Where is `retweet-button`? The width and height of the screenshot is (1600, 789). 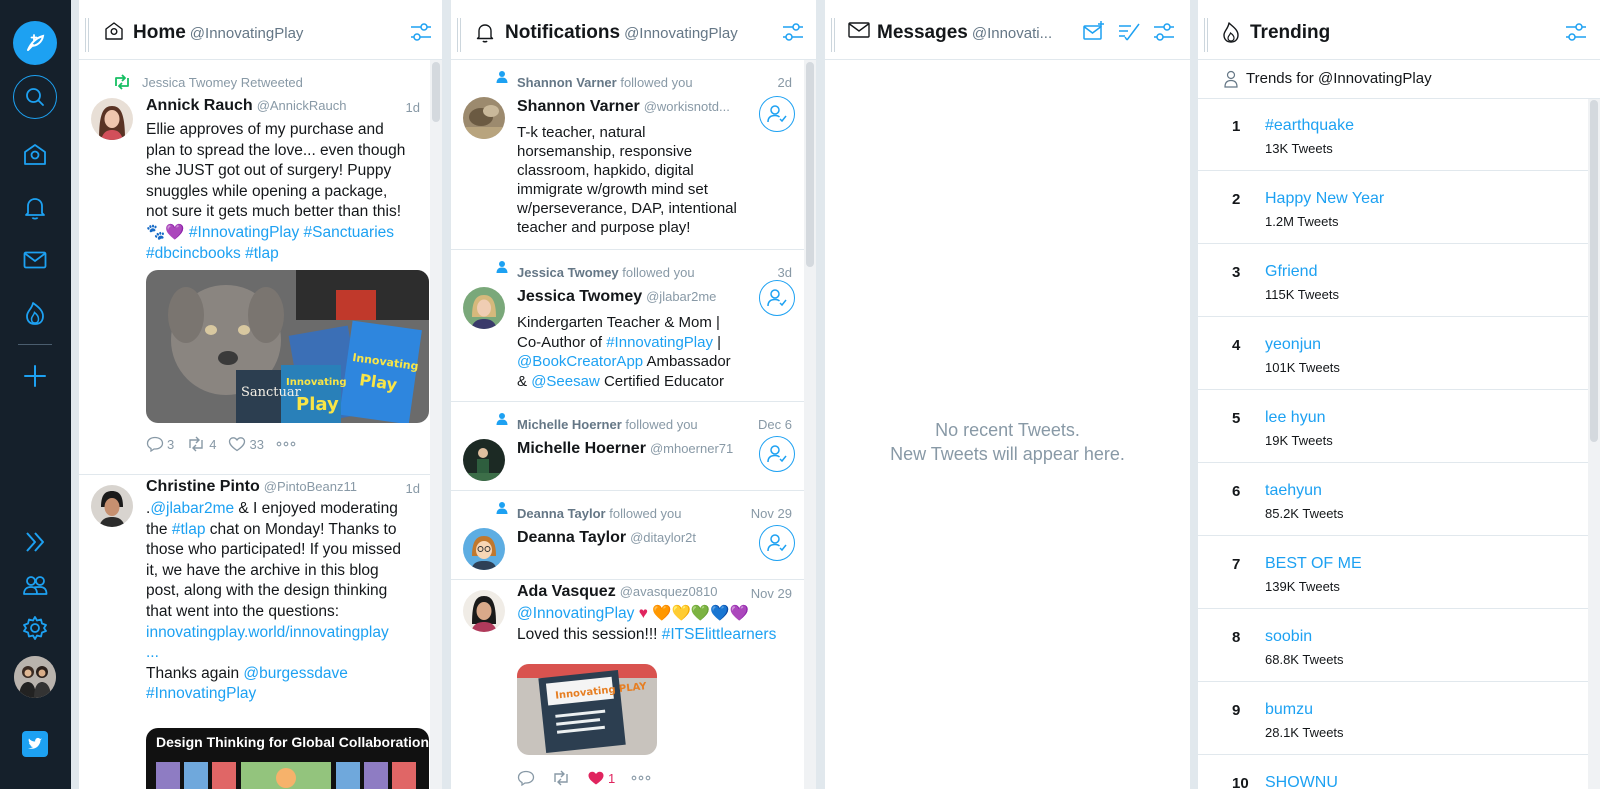 retweet-button is located at coordinates (561, 778).